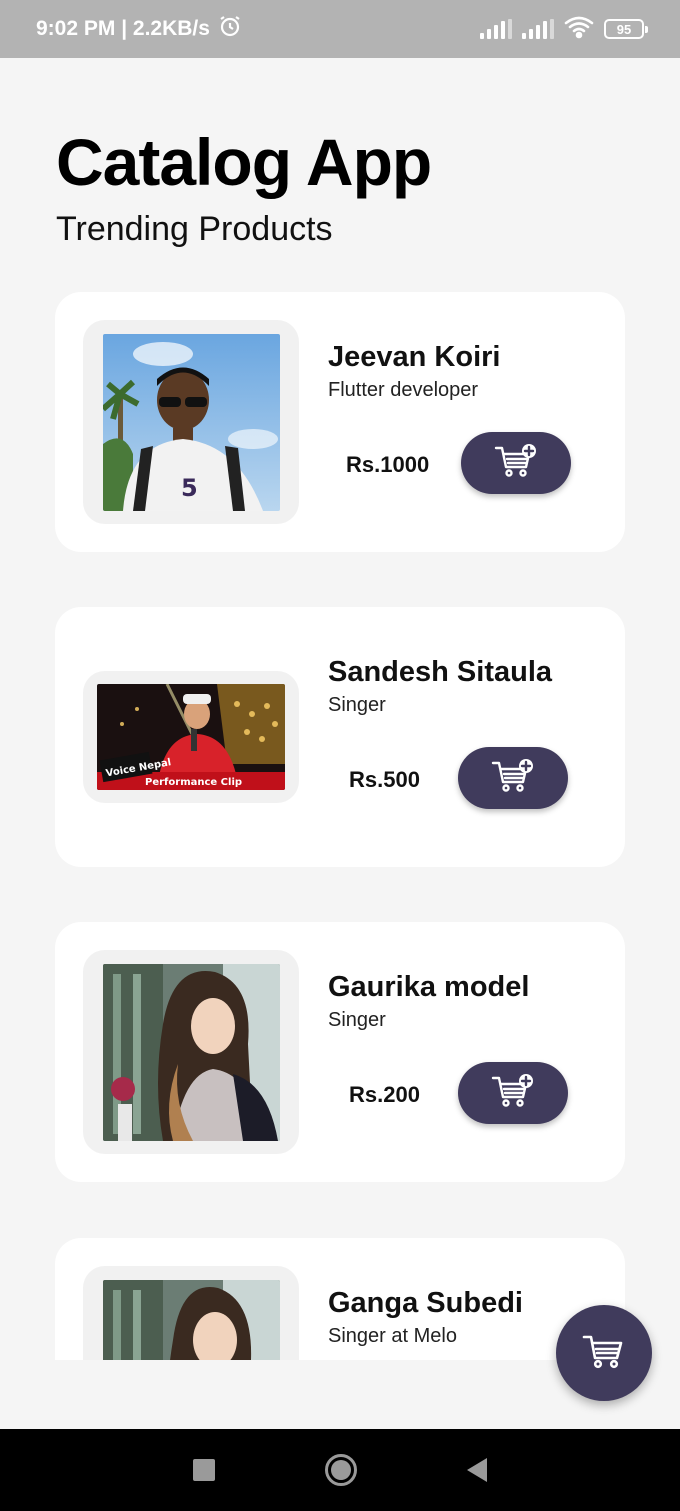  Describe the element at coordinates (340, 422) in the screenshot. I see `product-card: 5 Jeevan Koiri Flutter developer Rs.1000` at that location.